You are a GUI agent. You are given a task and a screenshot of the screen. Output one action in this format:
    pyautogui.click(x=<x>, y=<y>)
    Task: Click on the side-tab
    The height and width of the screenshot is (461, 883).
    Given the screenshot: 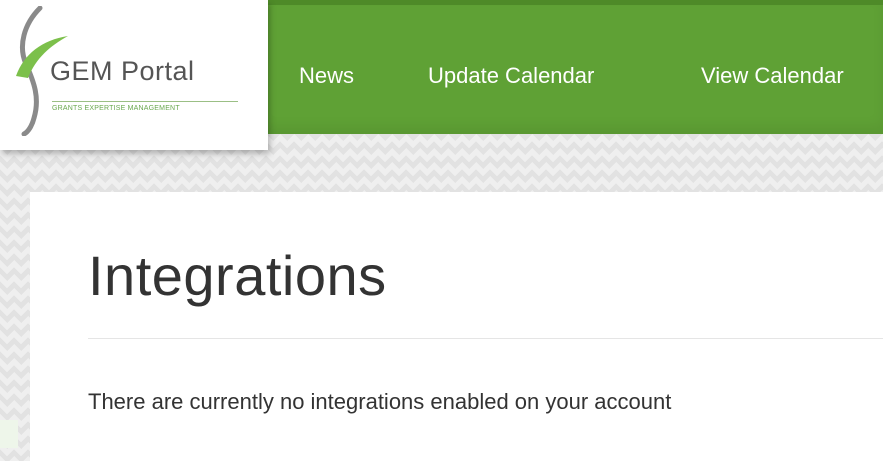 What is the action you would take?
    pyautogui.click(x=9, y=434)
    